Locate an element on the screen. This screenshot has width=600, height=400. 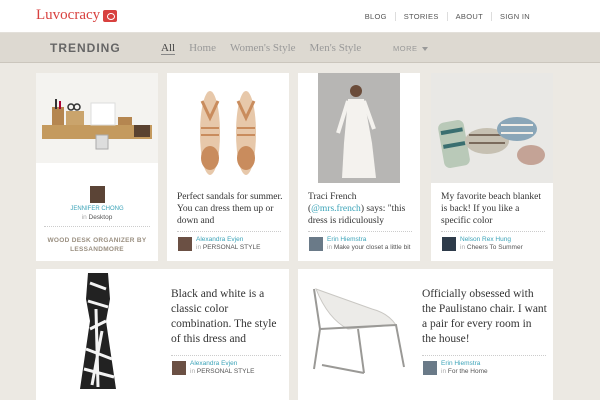
nav-stories-link: STORIES is located at coordinates (420, 16).